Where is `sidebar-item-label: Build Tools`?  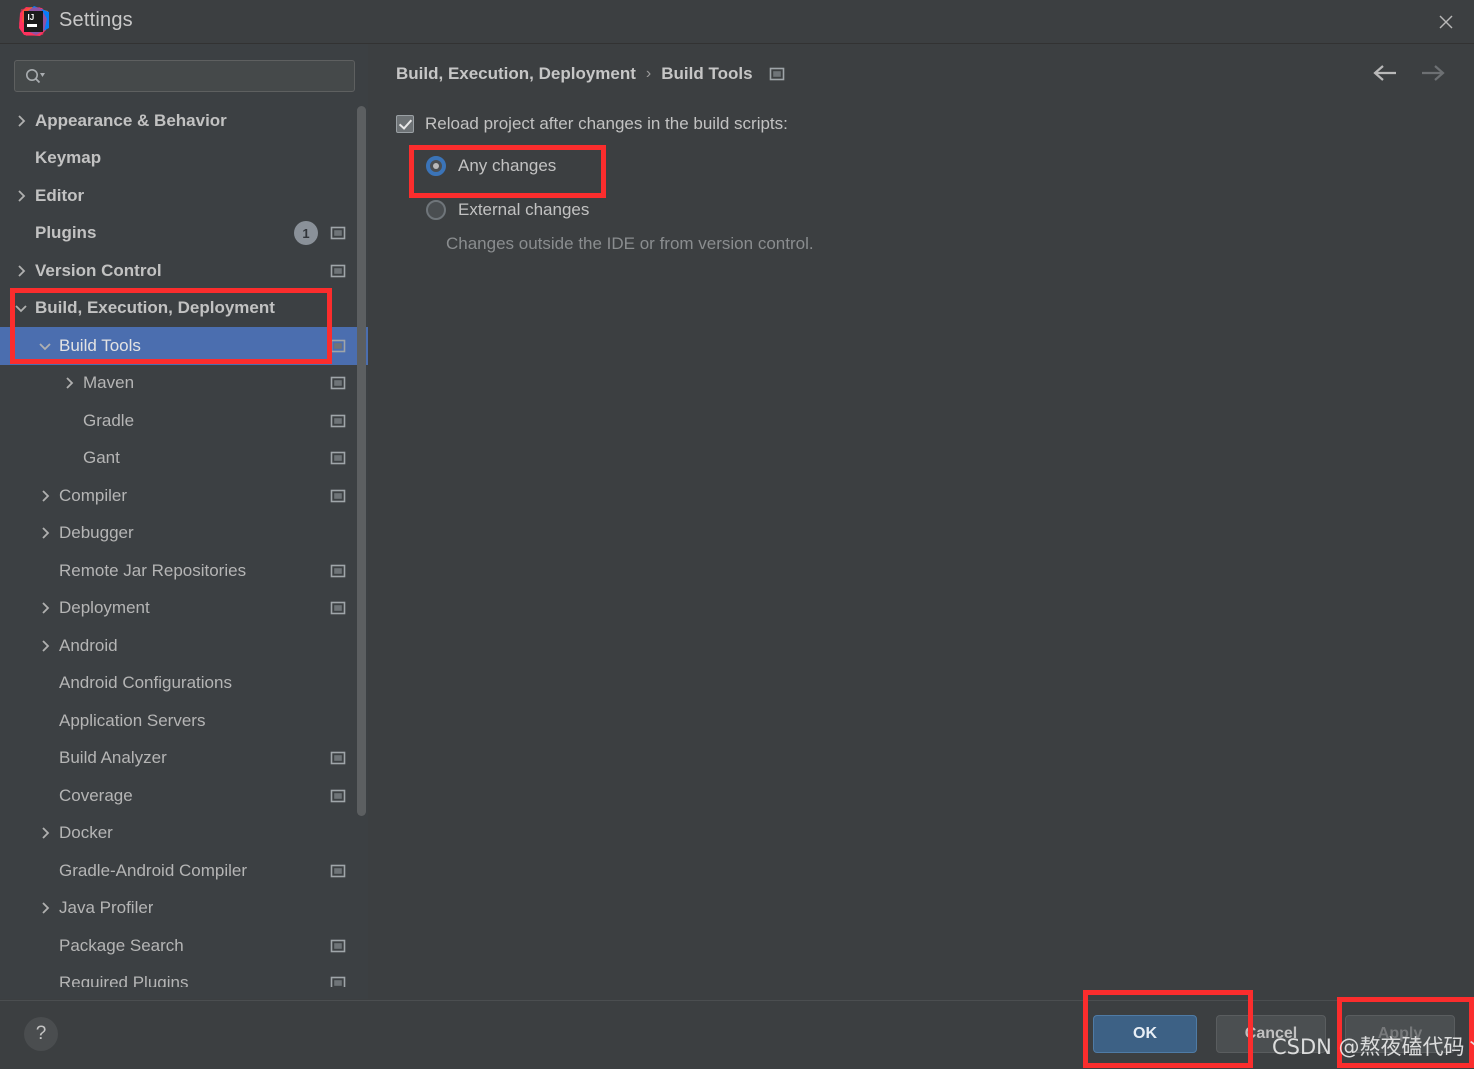 sidebar-item-label: Build Tools is located at coordinates (100, 345).